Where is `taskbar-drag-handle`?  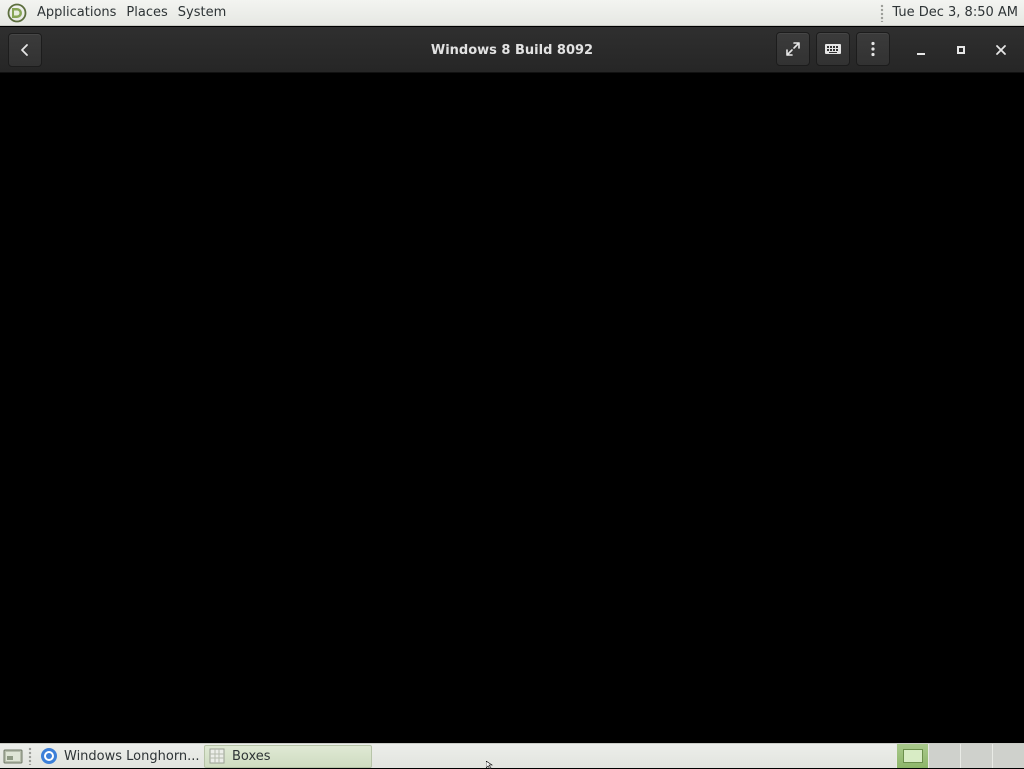 taskbar-drag-handle is located at coordinates (30, 756).